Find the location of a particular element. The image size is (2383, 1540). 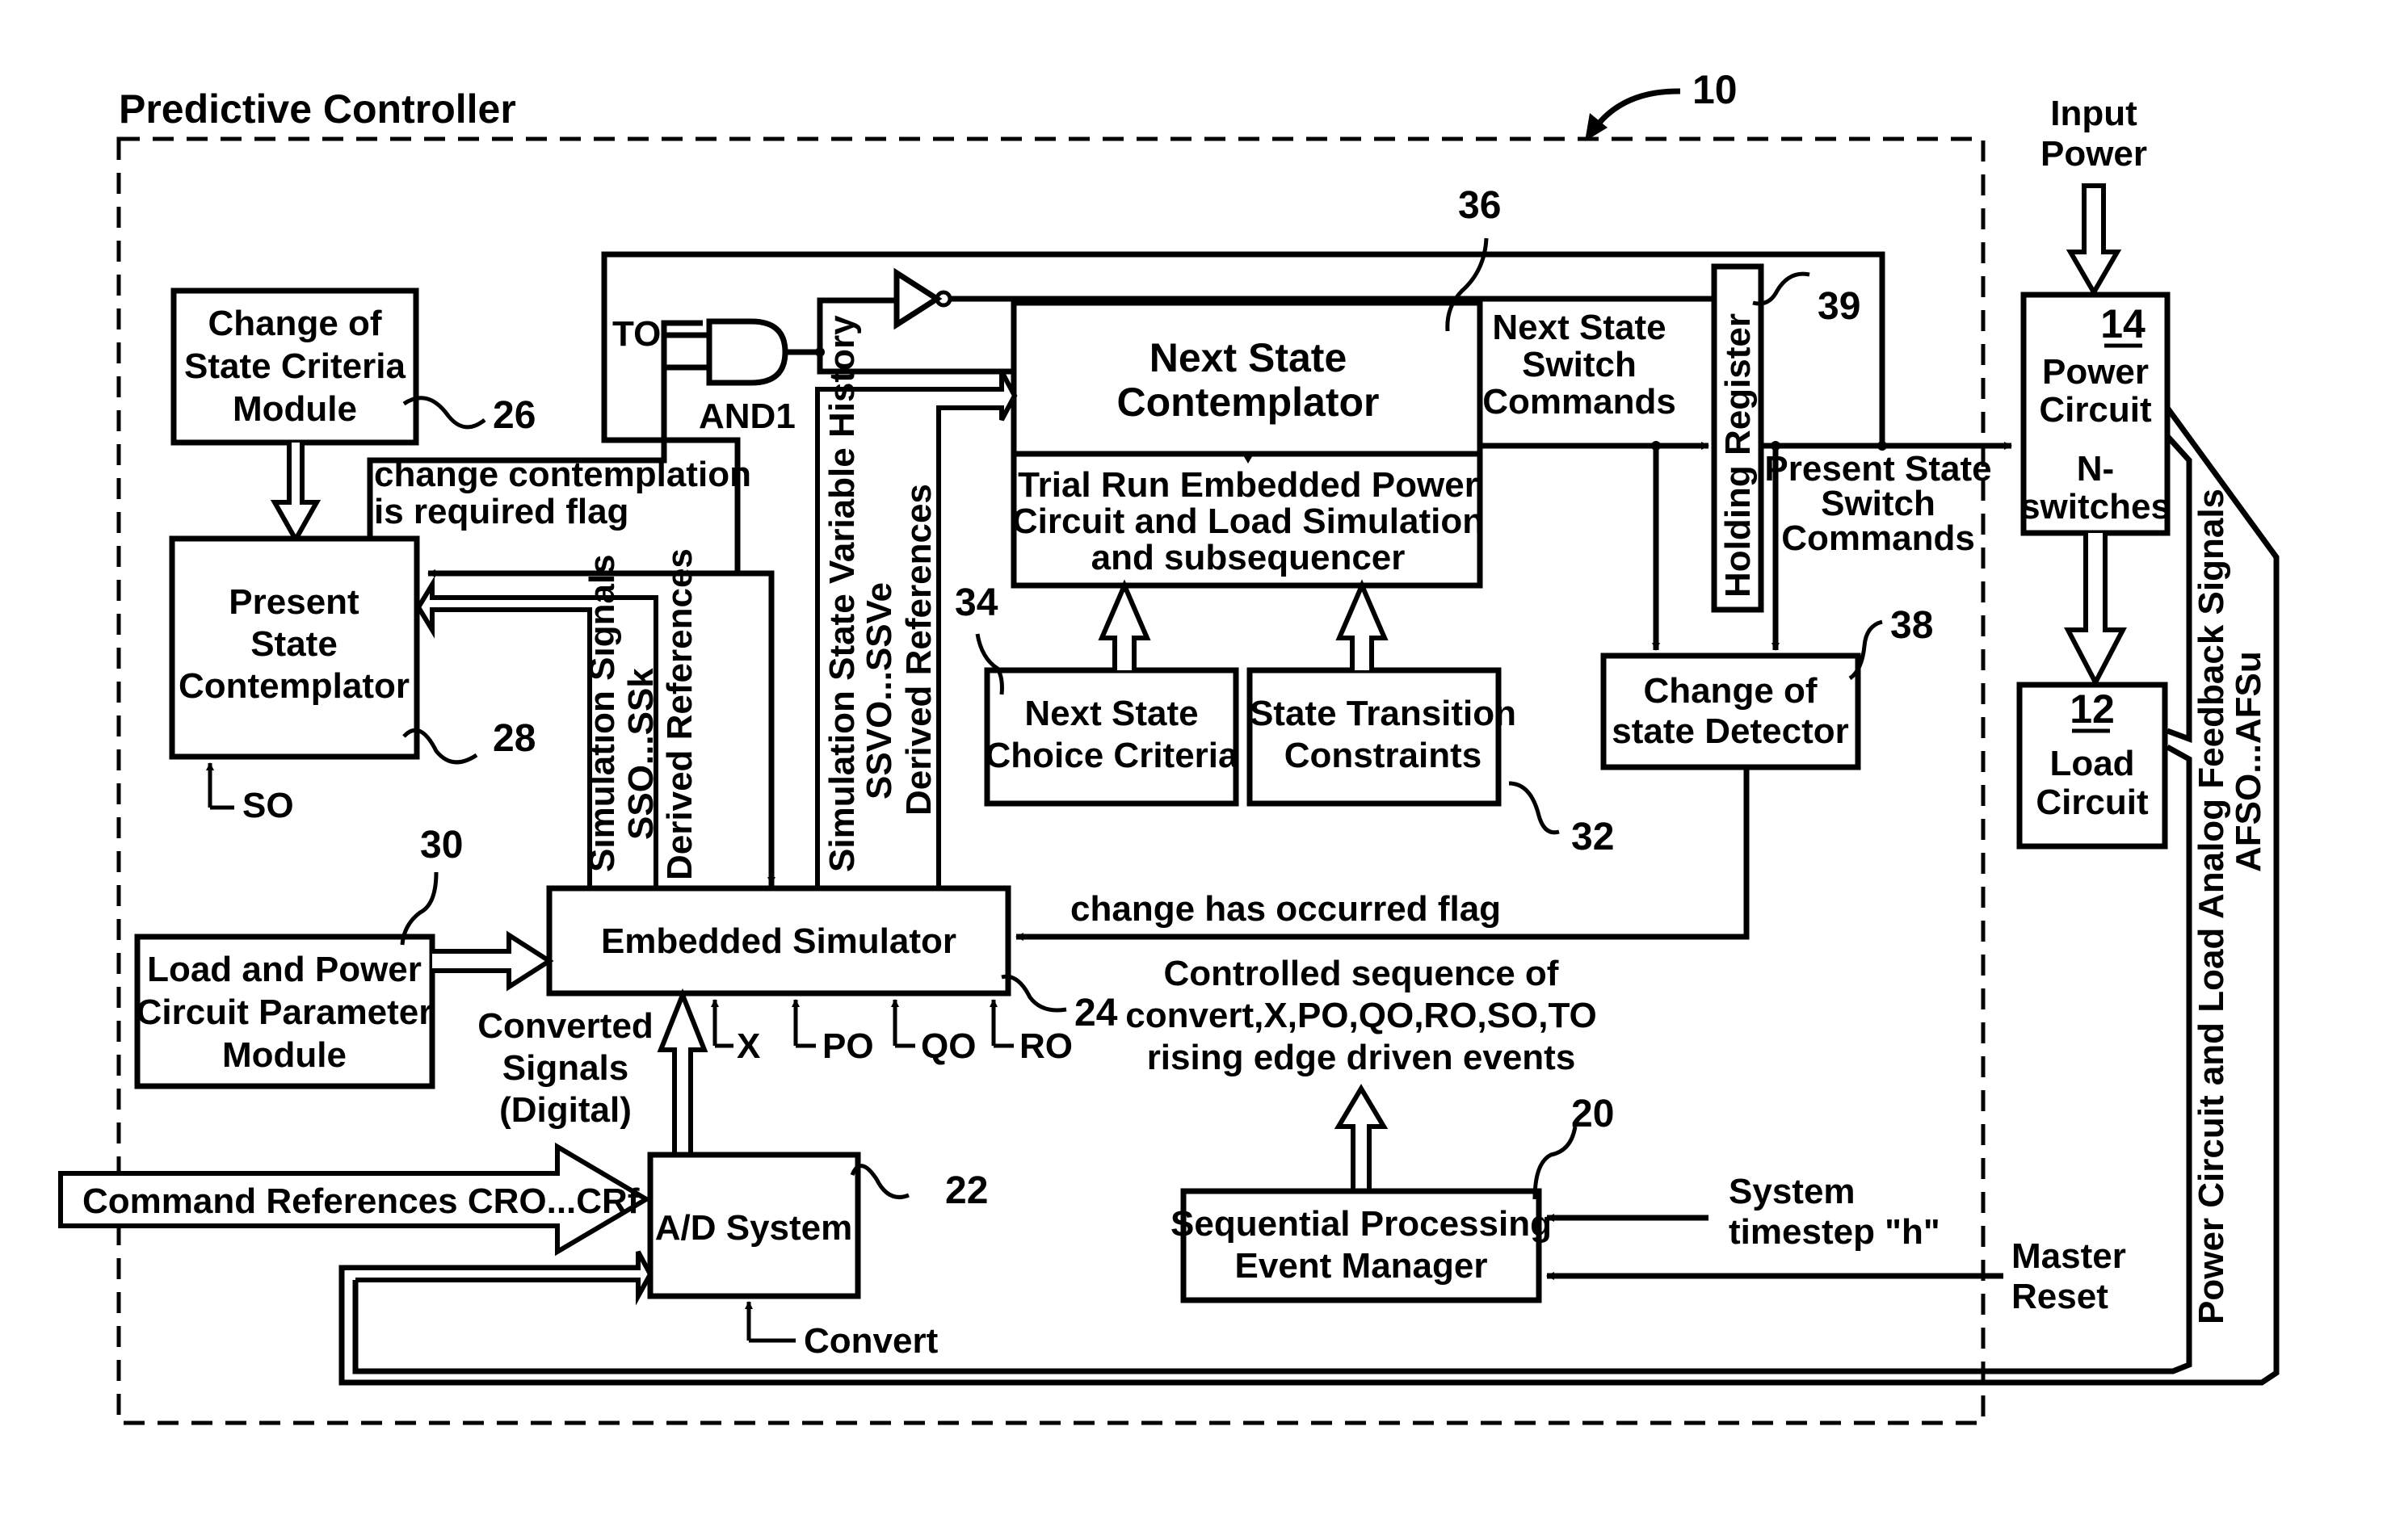

ref-36-label: 36 is located at coordinates (1479, 205).